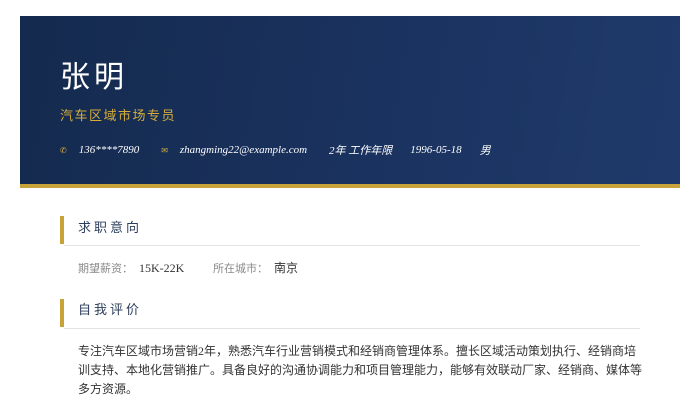 Image resolution: width=700 pixels, height=400 pixels. Describe the element at coordinates (243, 150) in the screenshot. I see `email-address: zhangming22@example.com` at that location.